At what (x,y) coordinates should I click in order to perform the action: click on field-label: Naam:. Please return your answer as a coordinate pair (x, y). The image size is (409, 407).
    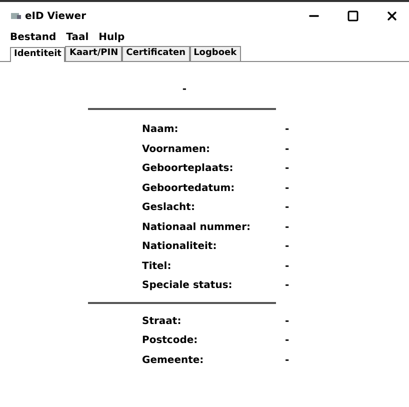
    Looking at the image, I should click on (161, 130).